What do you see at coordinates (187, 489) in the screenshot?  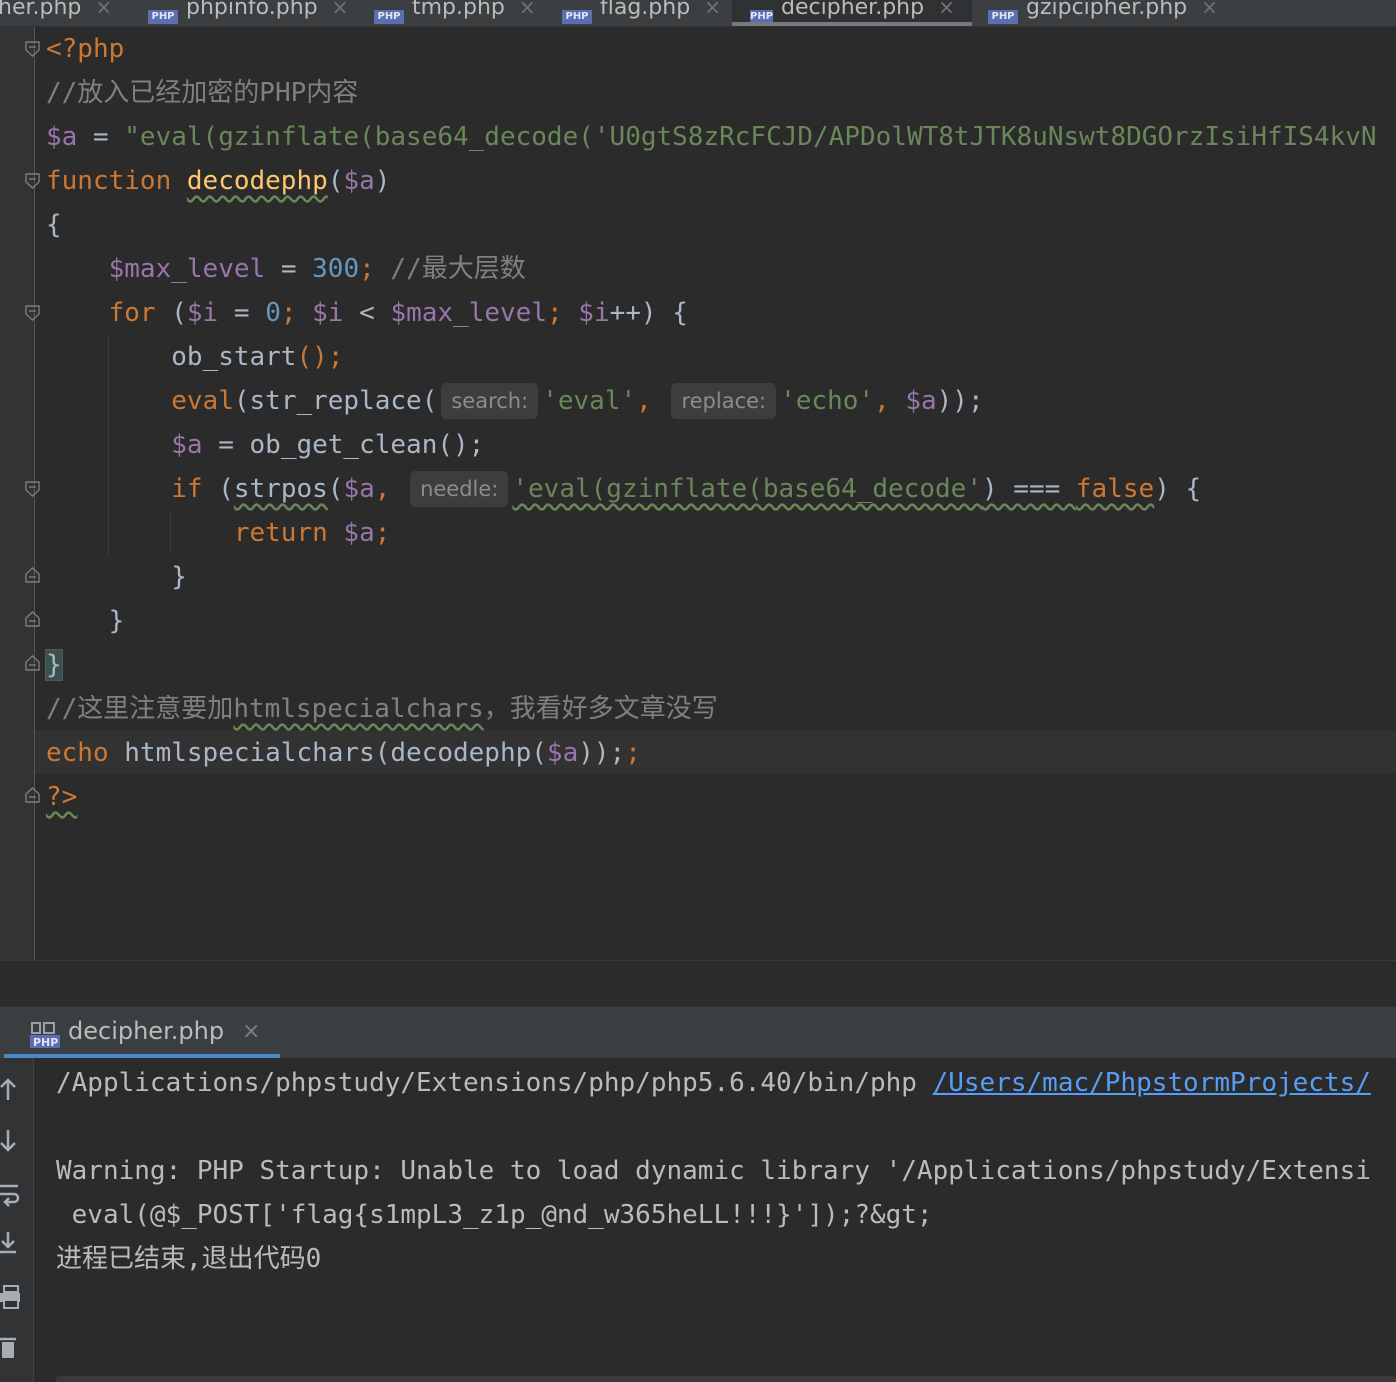 I see `keyword-if: if` at bounding box center [187, 489].